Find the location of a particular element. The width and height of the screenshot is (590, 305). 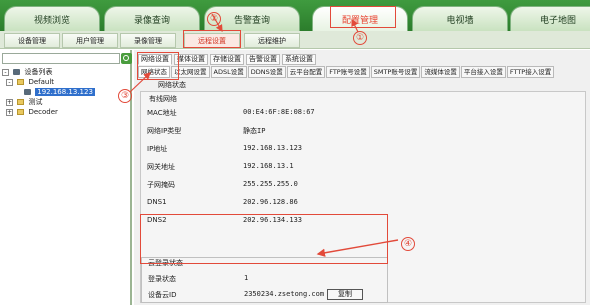

search-input is located at coordinates (61, 58).